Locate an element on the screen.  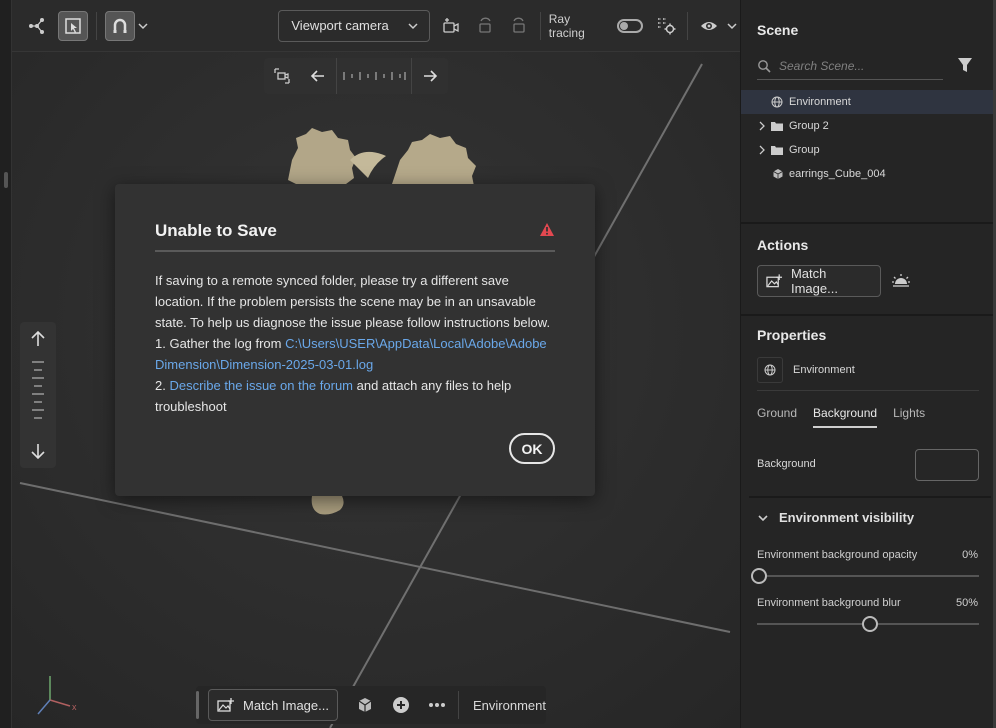
properties-panel-title: Properties is located at coordinates (792, 335).